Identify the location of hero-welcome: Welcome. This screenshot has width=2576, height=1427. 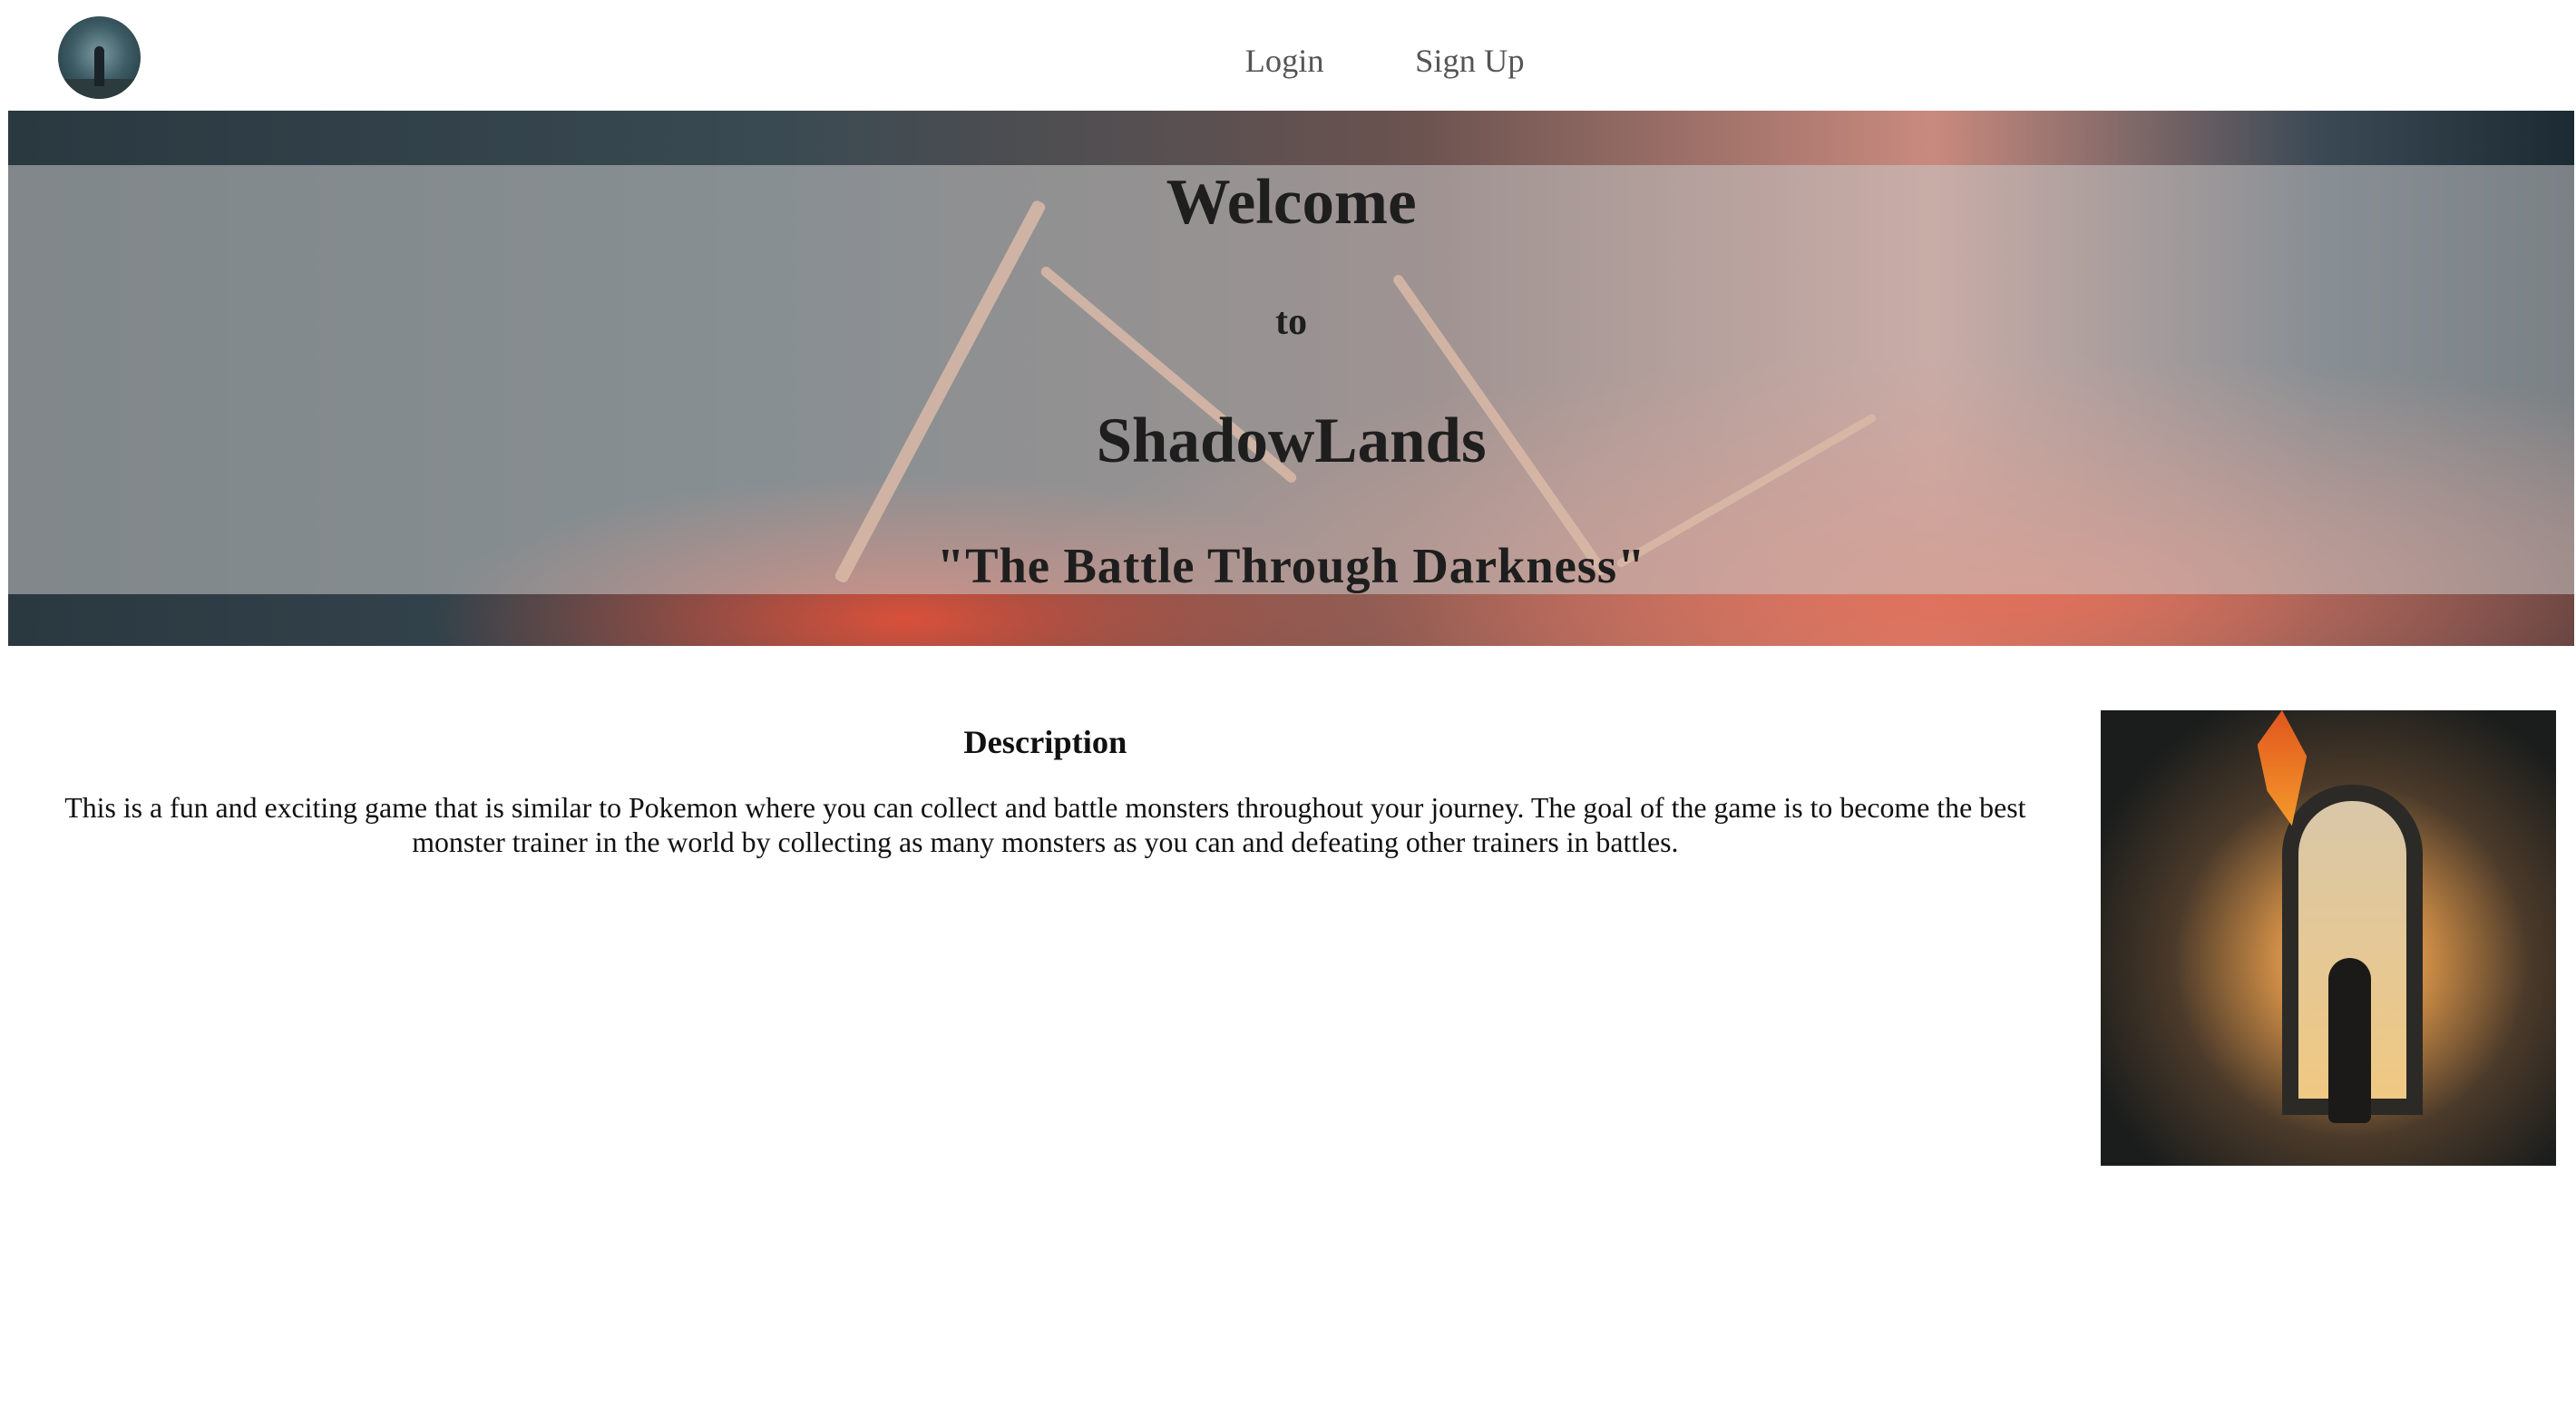
(1291, 203).